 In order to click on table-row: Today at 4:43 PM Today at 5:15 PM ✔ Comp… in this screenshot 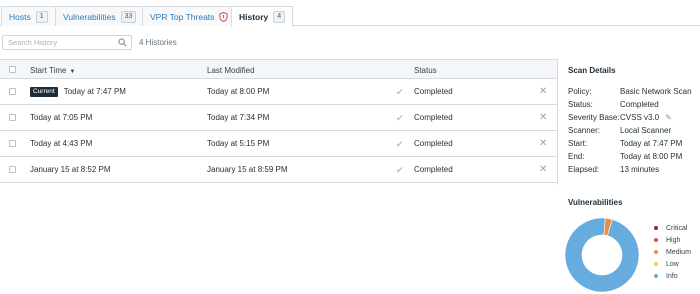, I will do `click(278, 144)`.